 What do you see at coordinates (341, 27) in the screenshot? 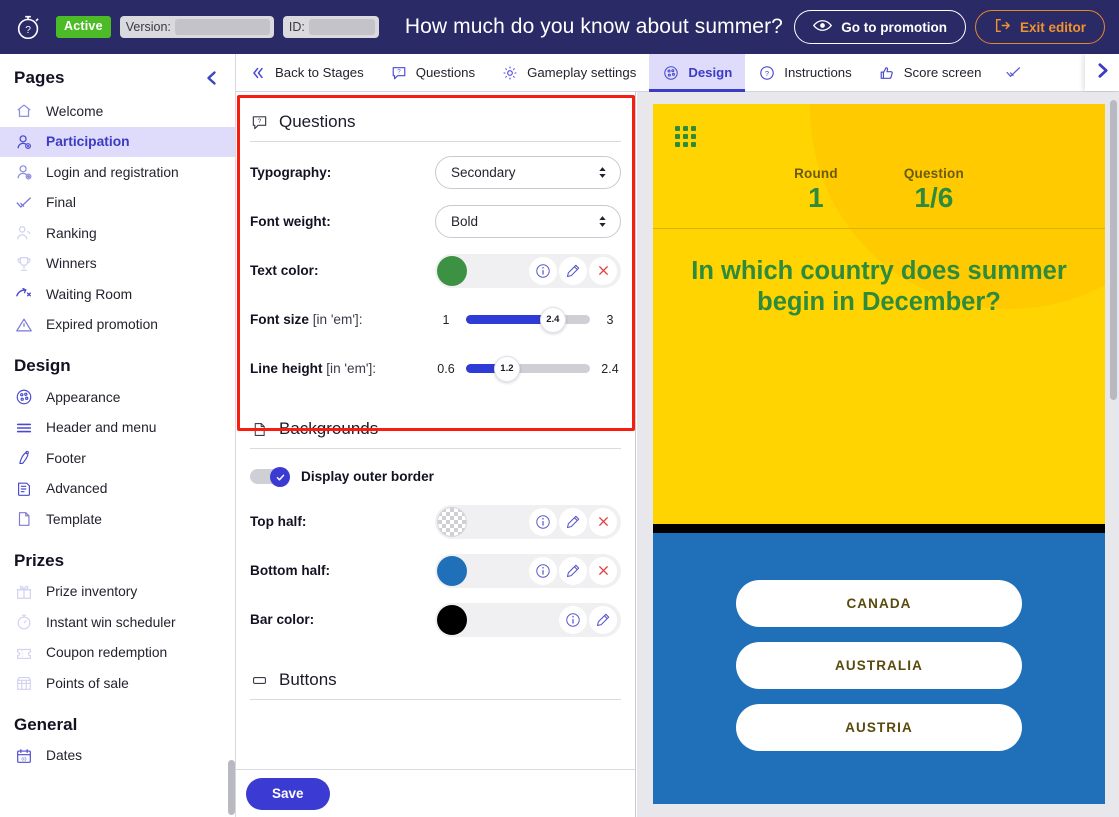
I see `id-value` at bounding box center [341, 27].